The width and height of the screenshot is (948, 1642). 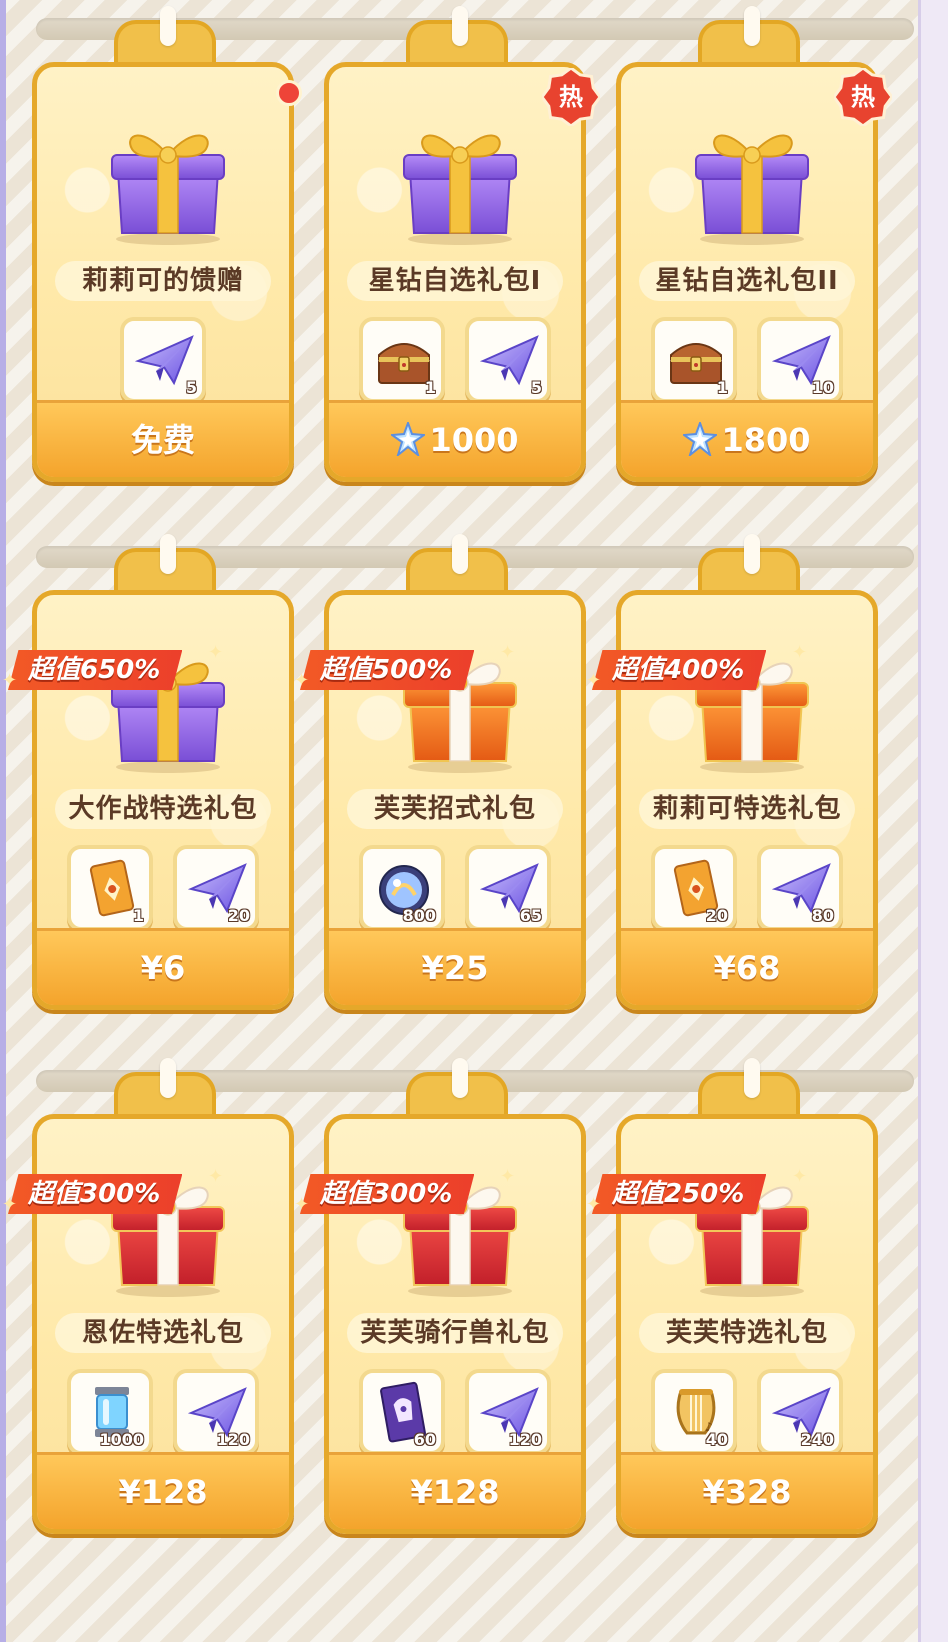 I want to click on item-quantity: 10, so click(x=822, y=387).